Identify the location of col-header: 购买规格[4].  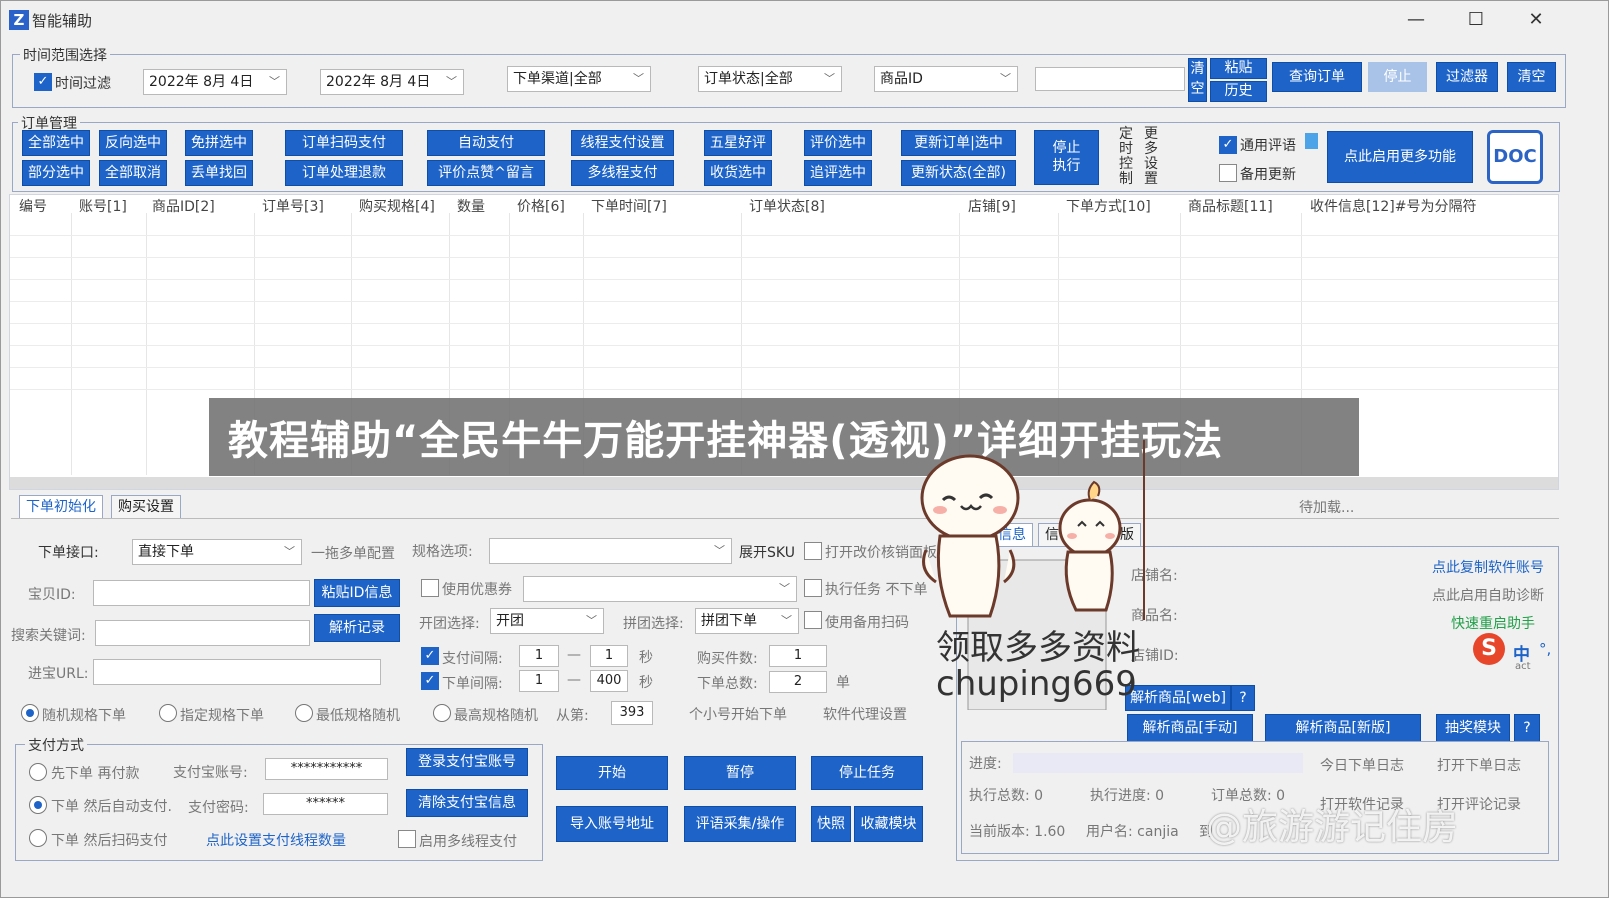
(397, 206).